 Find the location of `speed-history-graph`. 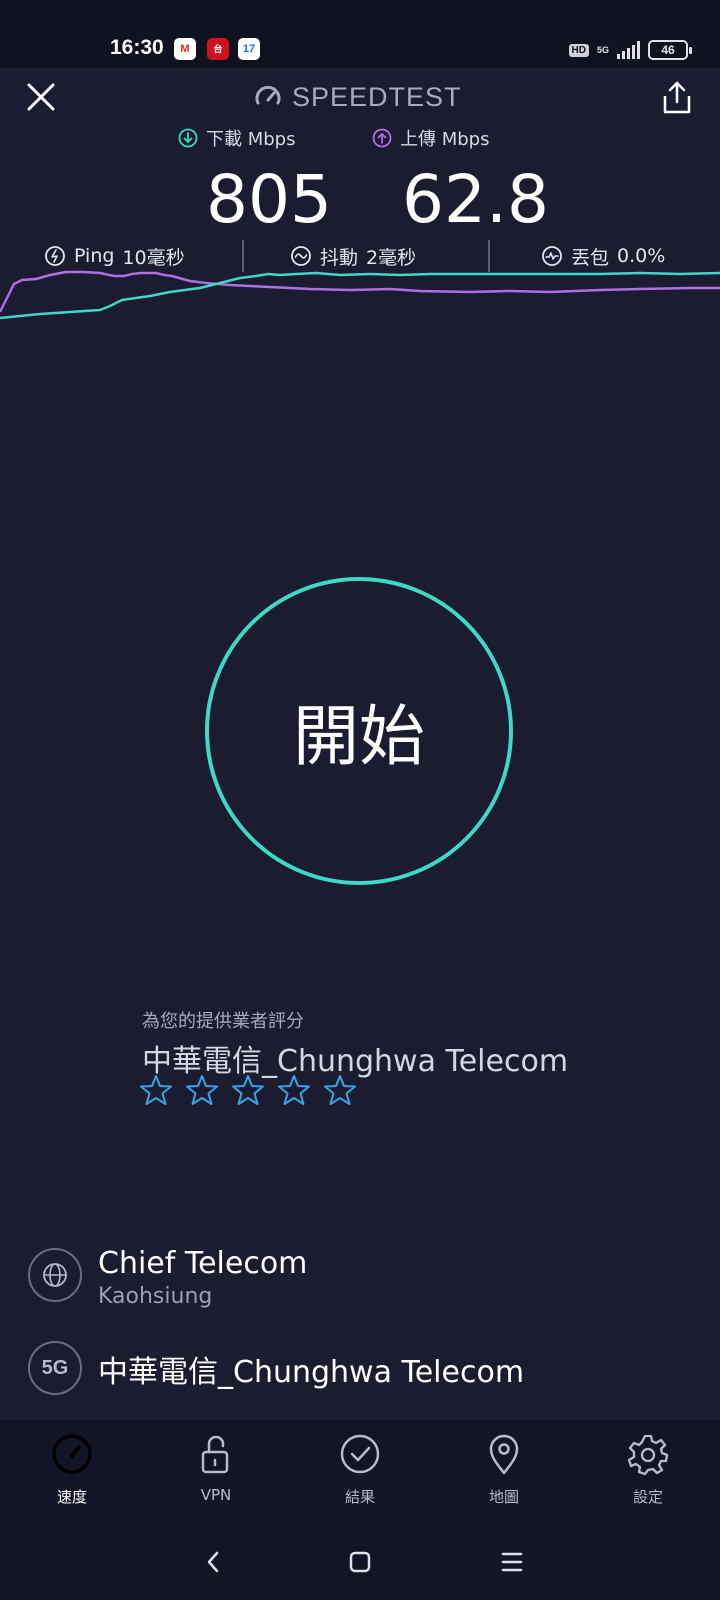

speed-history-graph is located at coordinates (360, 295).